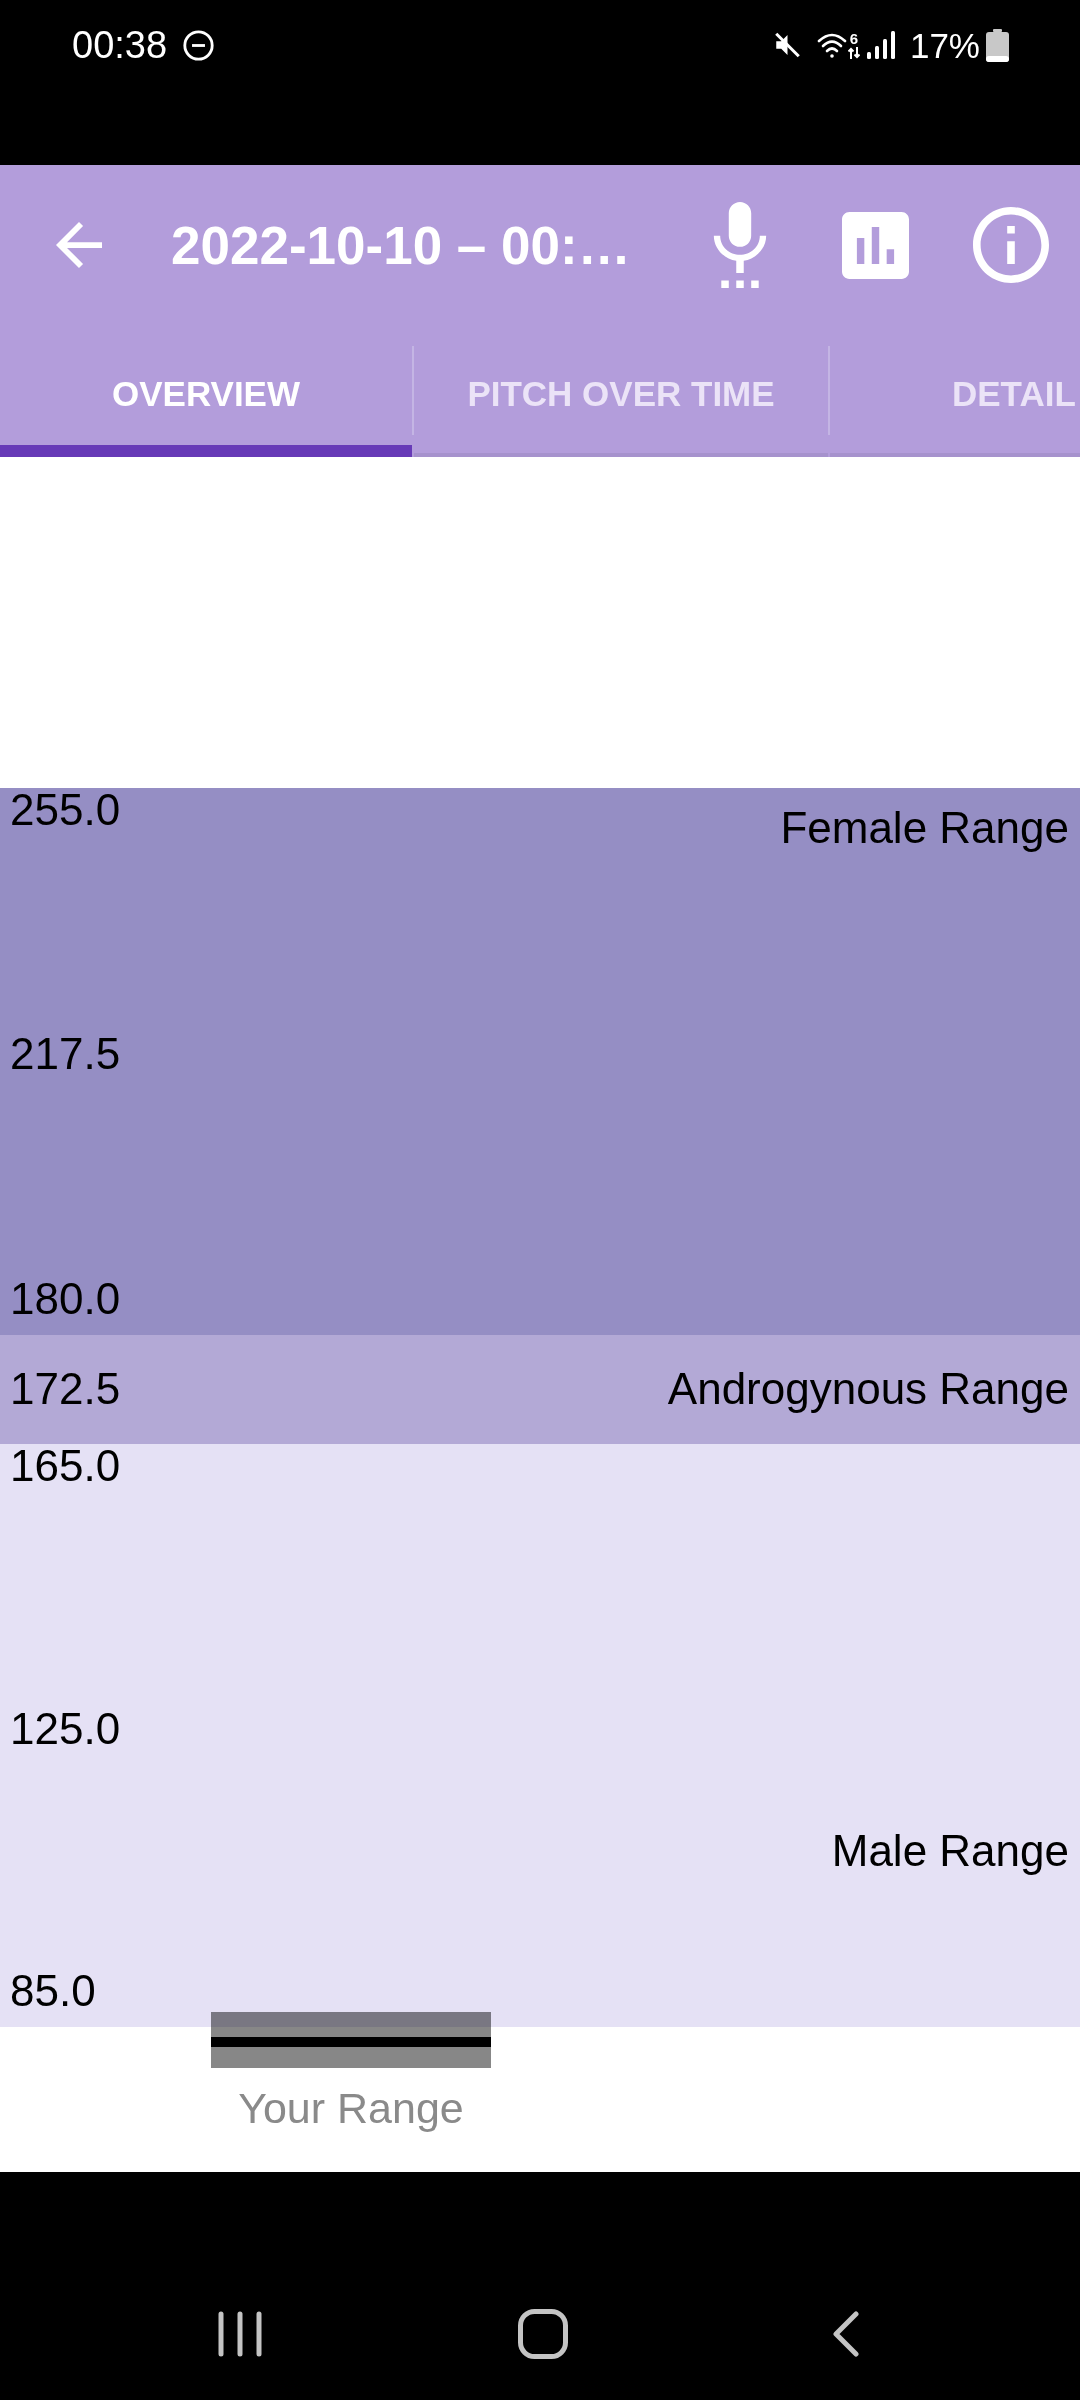  What do you see at coordinates (65, 1054) in the screenshot?
I see `axis-tick-label: 217.5` at bounding box center [65, 1054].